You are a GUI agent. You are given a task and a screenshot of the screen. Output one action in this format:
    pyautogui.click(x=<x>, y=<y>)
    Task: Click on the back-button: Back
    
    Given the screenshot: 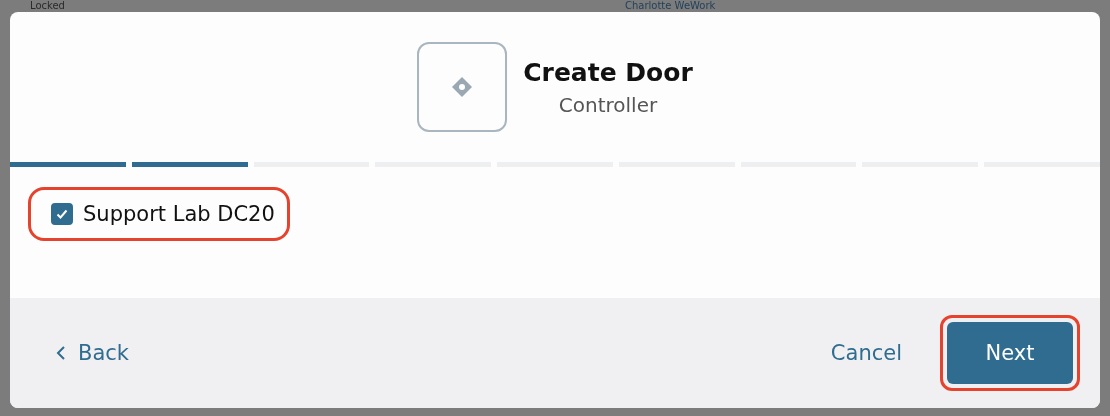 What is the action you would take?
    pyautogui.click(x=92, y=353)
    